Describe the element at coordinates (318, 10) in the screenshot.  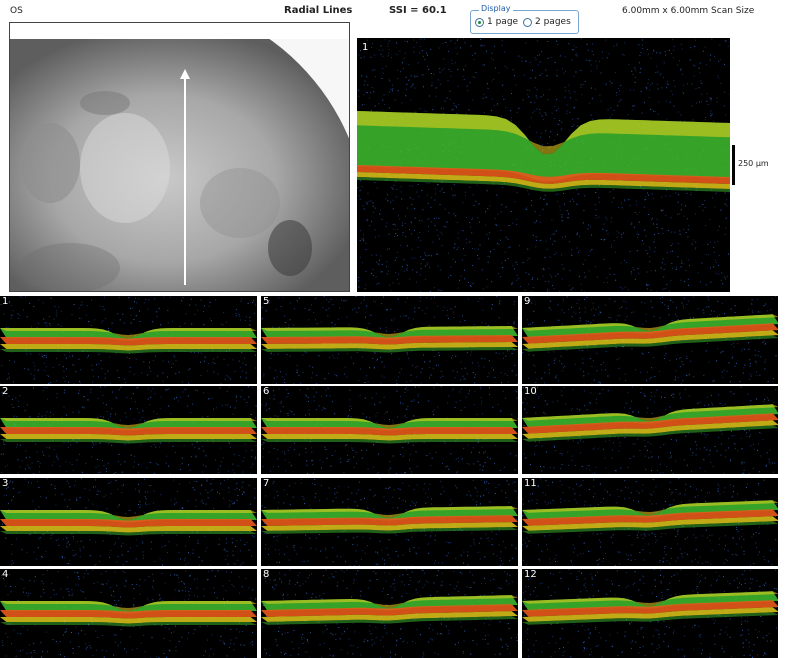
I see `scan-type-title: Radial Lines` at that location.